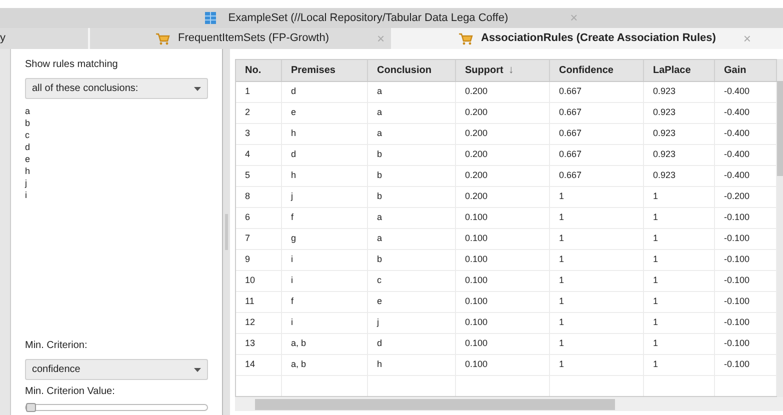  Describe the element at coordinates (259, 70) in the screenshot. I see `column-header: No.` at that location.